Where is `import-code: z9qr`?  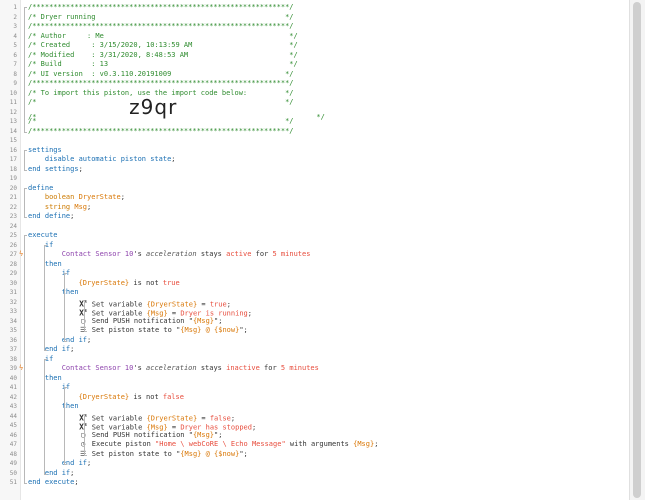
import-code: z9qr is located at coordinates (153, 106).